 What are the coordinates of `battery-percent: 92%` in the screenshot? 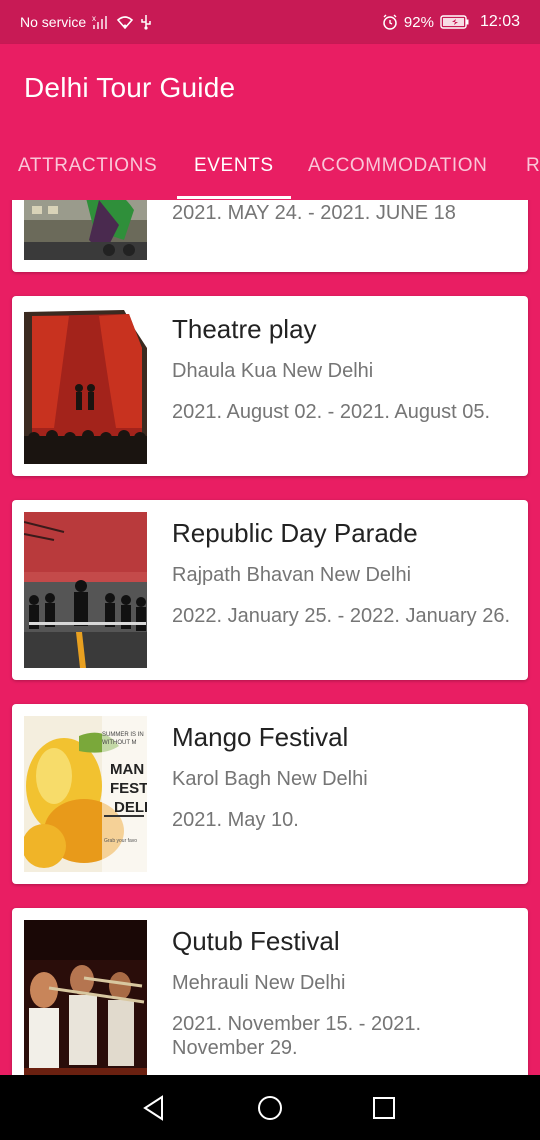 It's located at (418, 22).